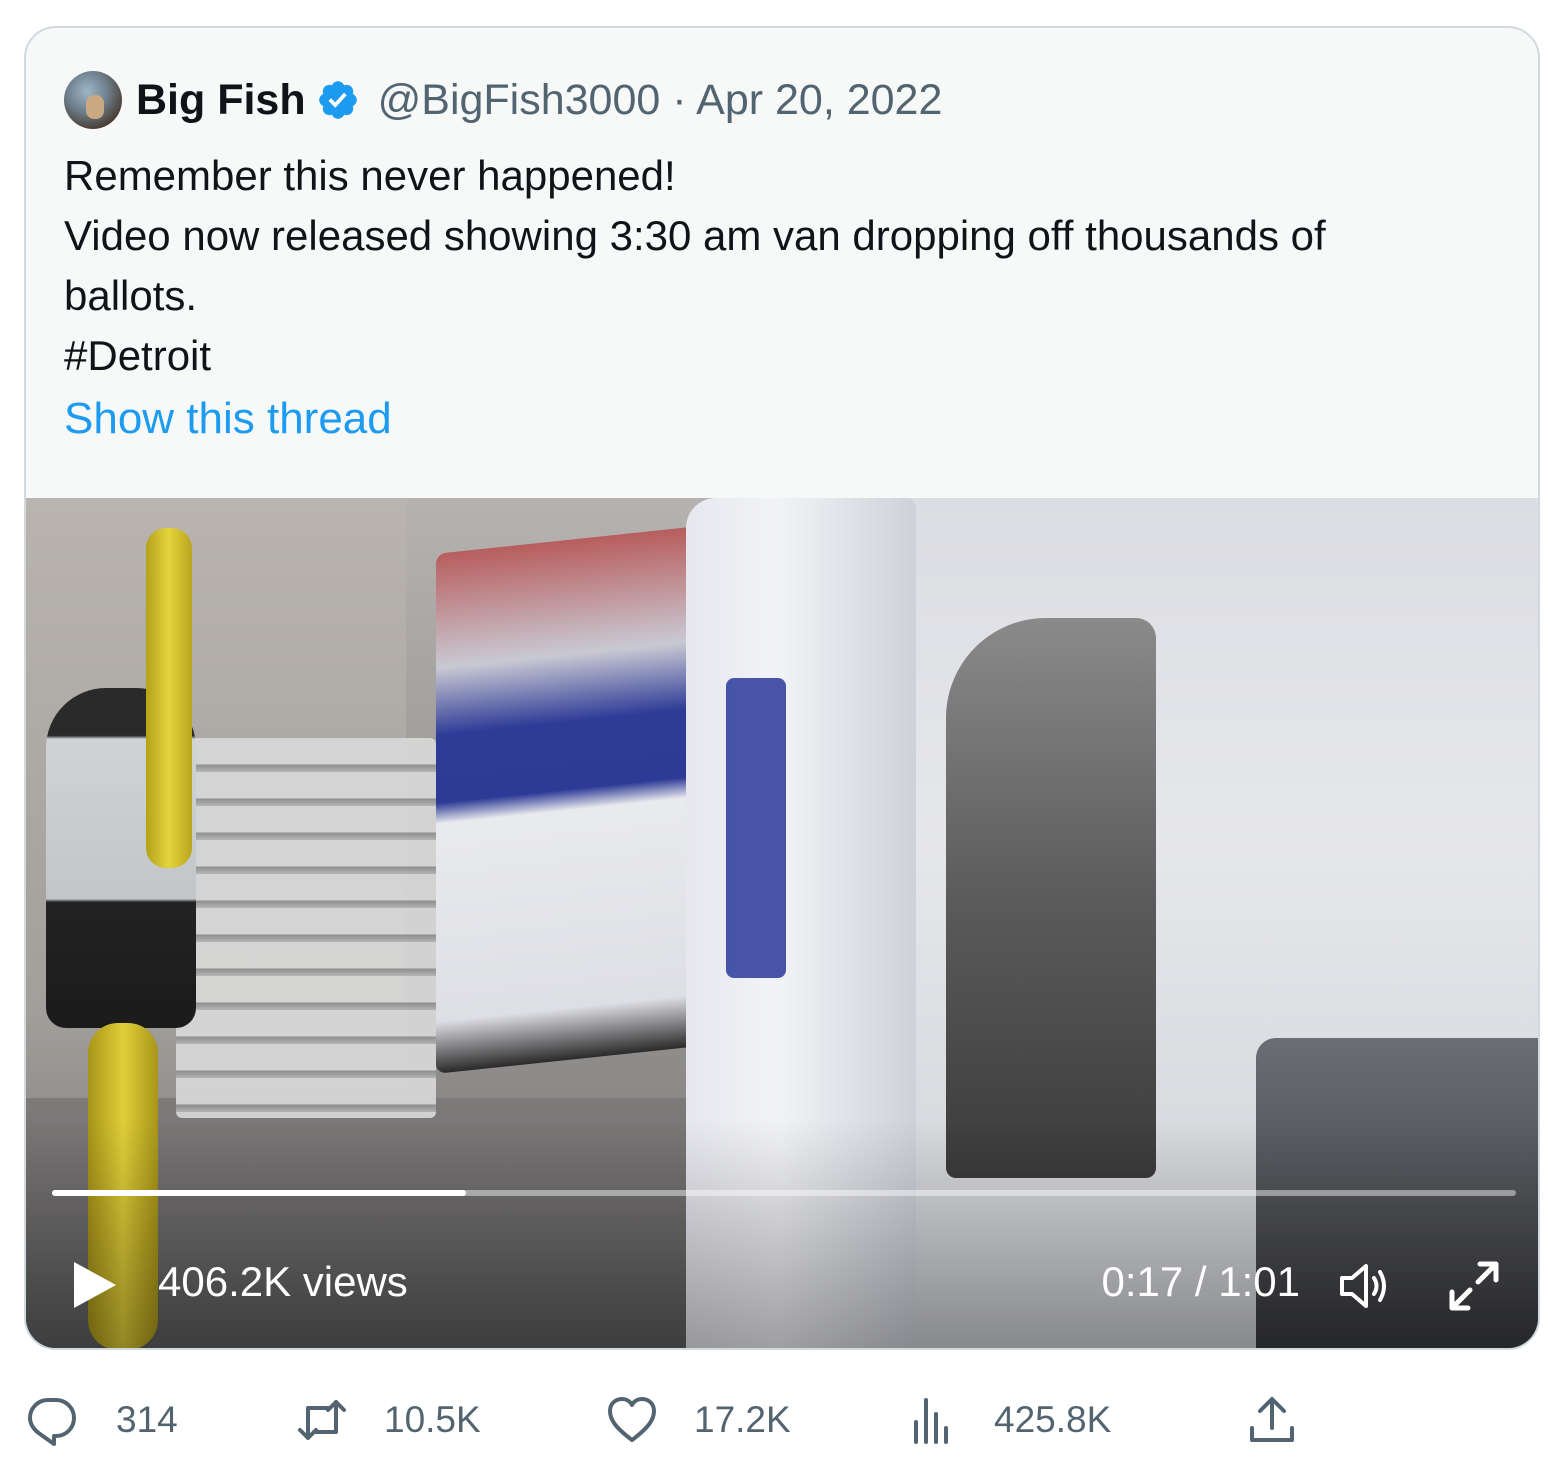 This screenshot has width=1563, height=1467. Describe the element at coordinates (756, 828) in the screenshot. I see `video-frame-door-stripe` at that location.